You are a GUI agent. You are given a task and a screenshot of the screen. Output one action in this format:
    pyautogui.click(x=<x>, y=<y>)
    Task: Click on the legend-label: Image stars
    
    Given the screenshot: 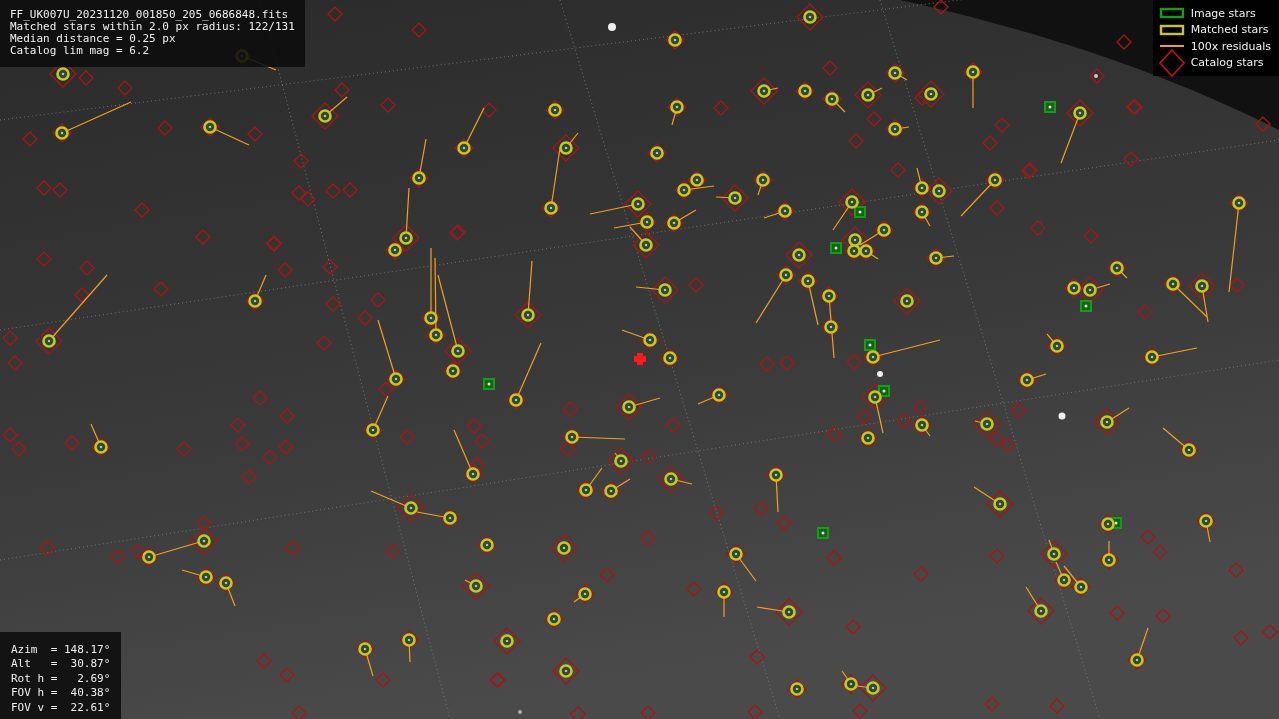 What is the action you would take?
    pyautogui.click(x=1223, y=13)
    